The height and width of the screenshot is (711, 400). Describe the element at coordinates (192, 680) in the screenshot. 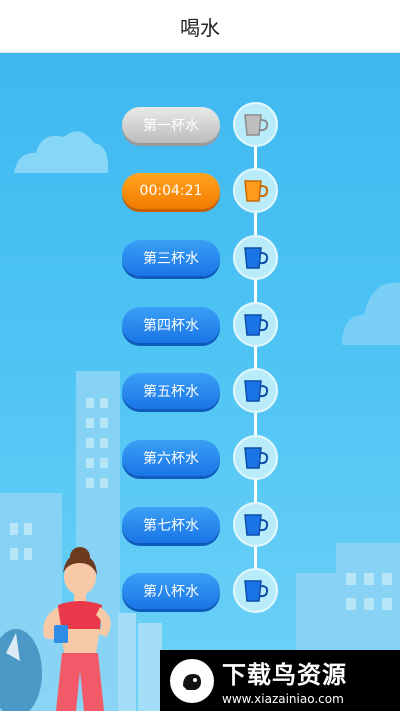

I see `bird-logo-icon` at that location.